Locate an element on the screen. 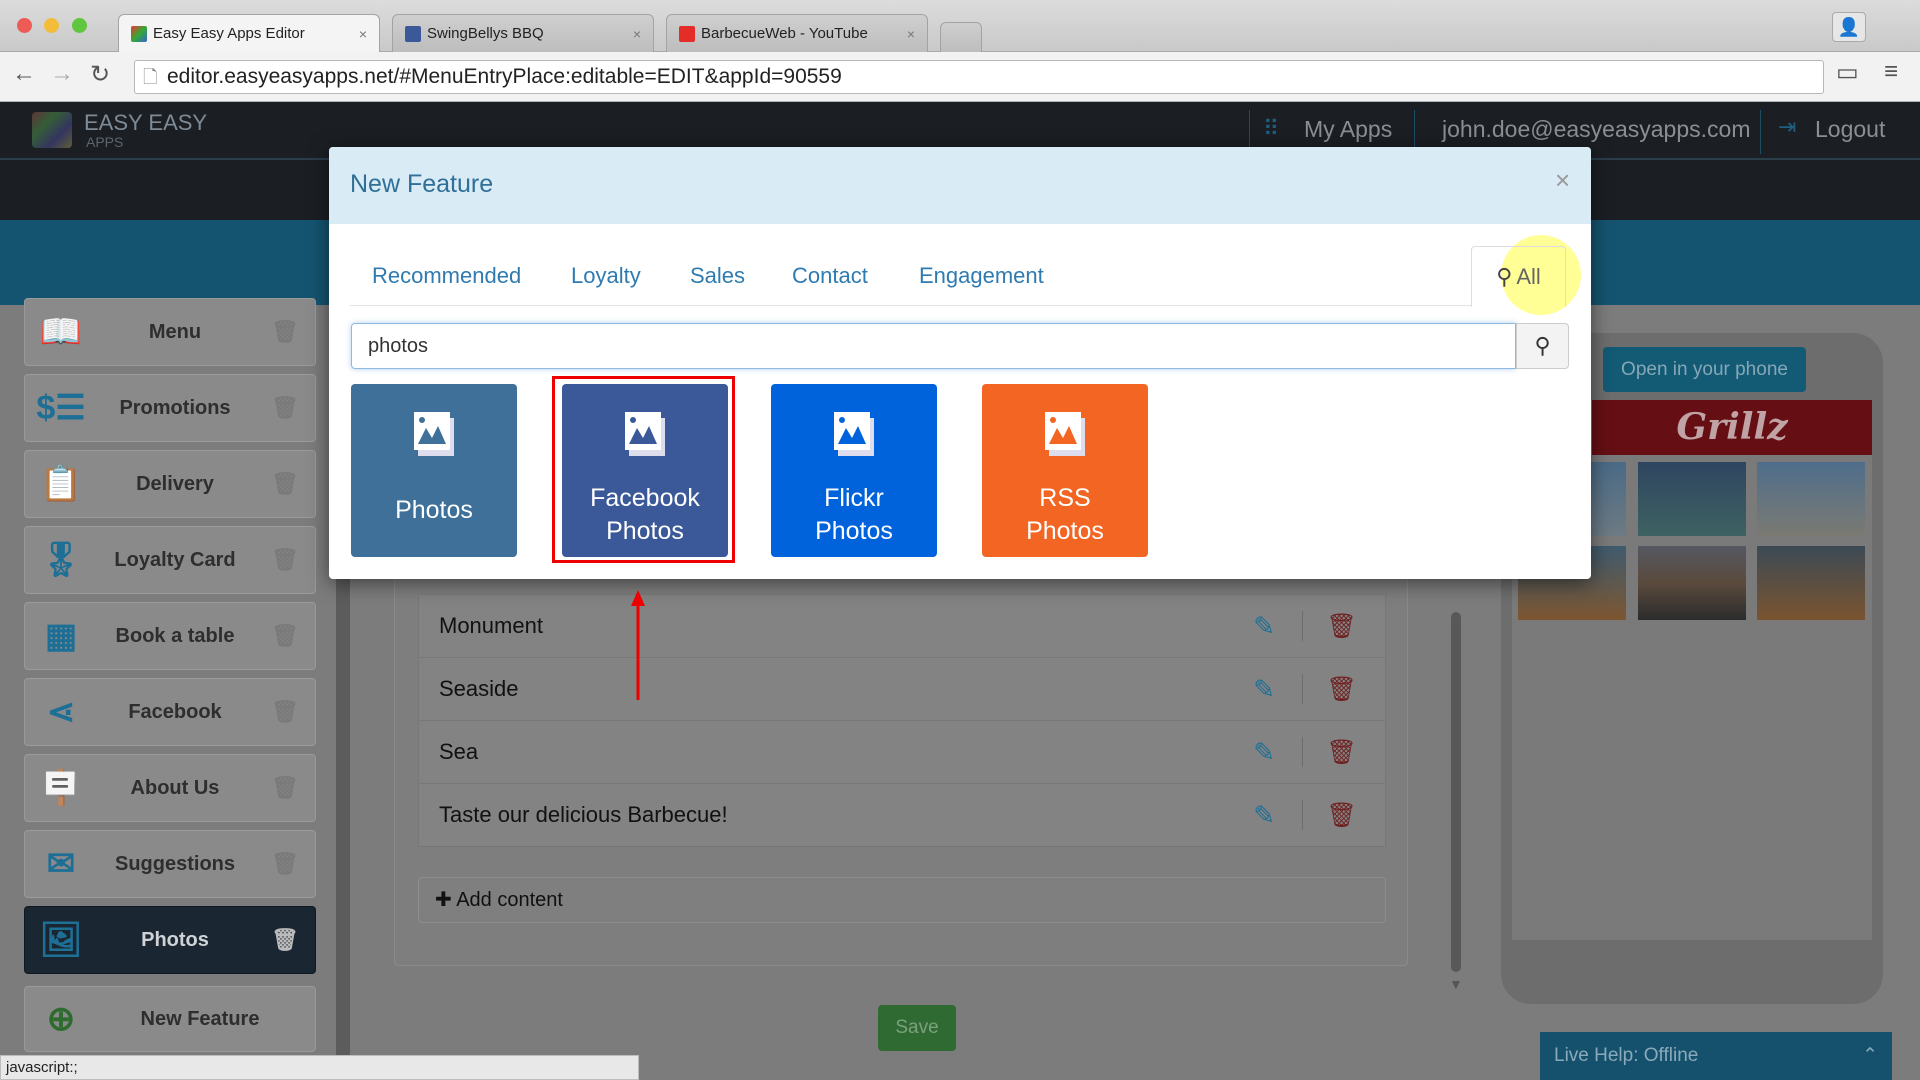 The height and width of the screenshot is (1080, 1920). tab-recommended: Recommended is located at coordinates (446, 276).